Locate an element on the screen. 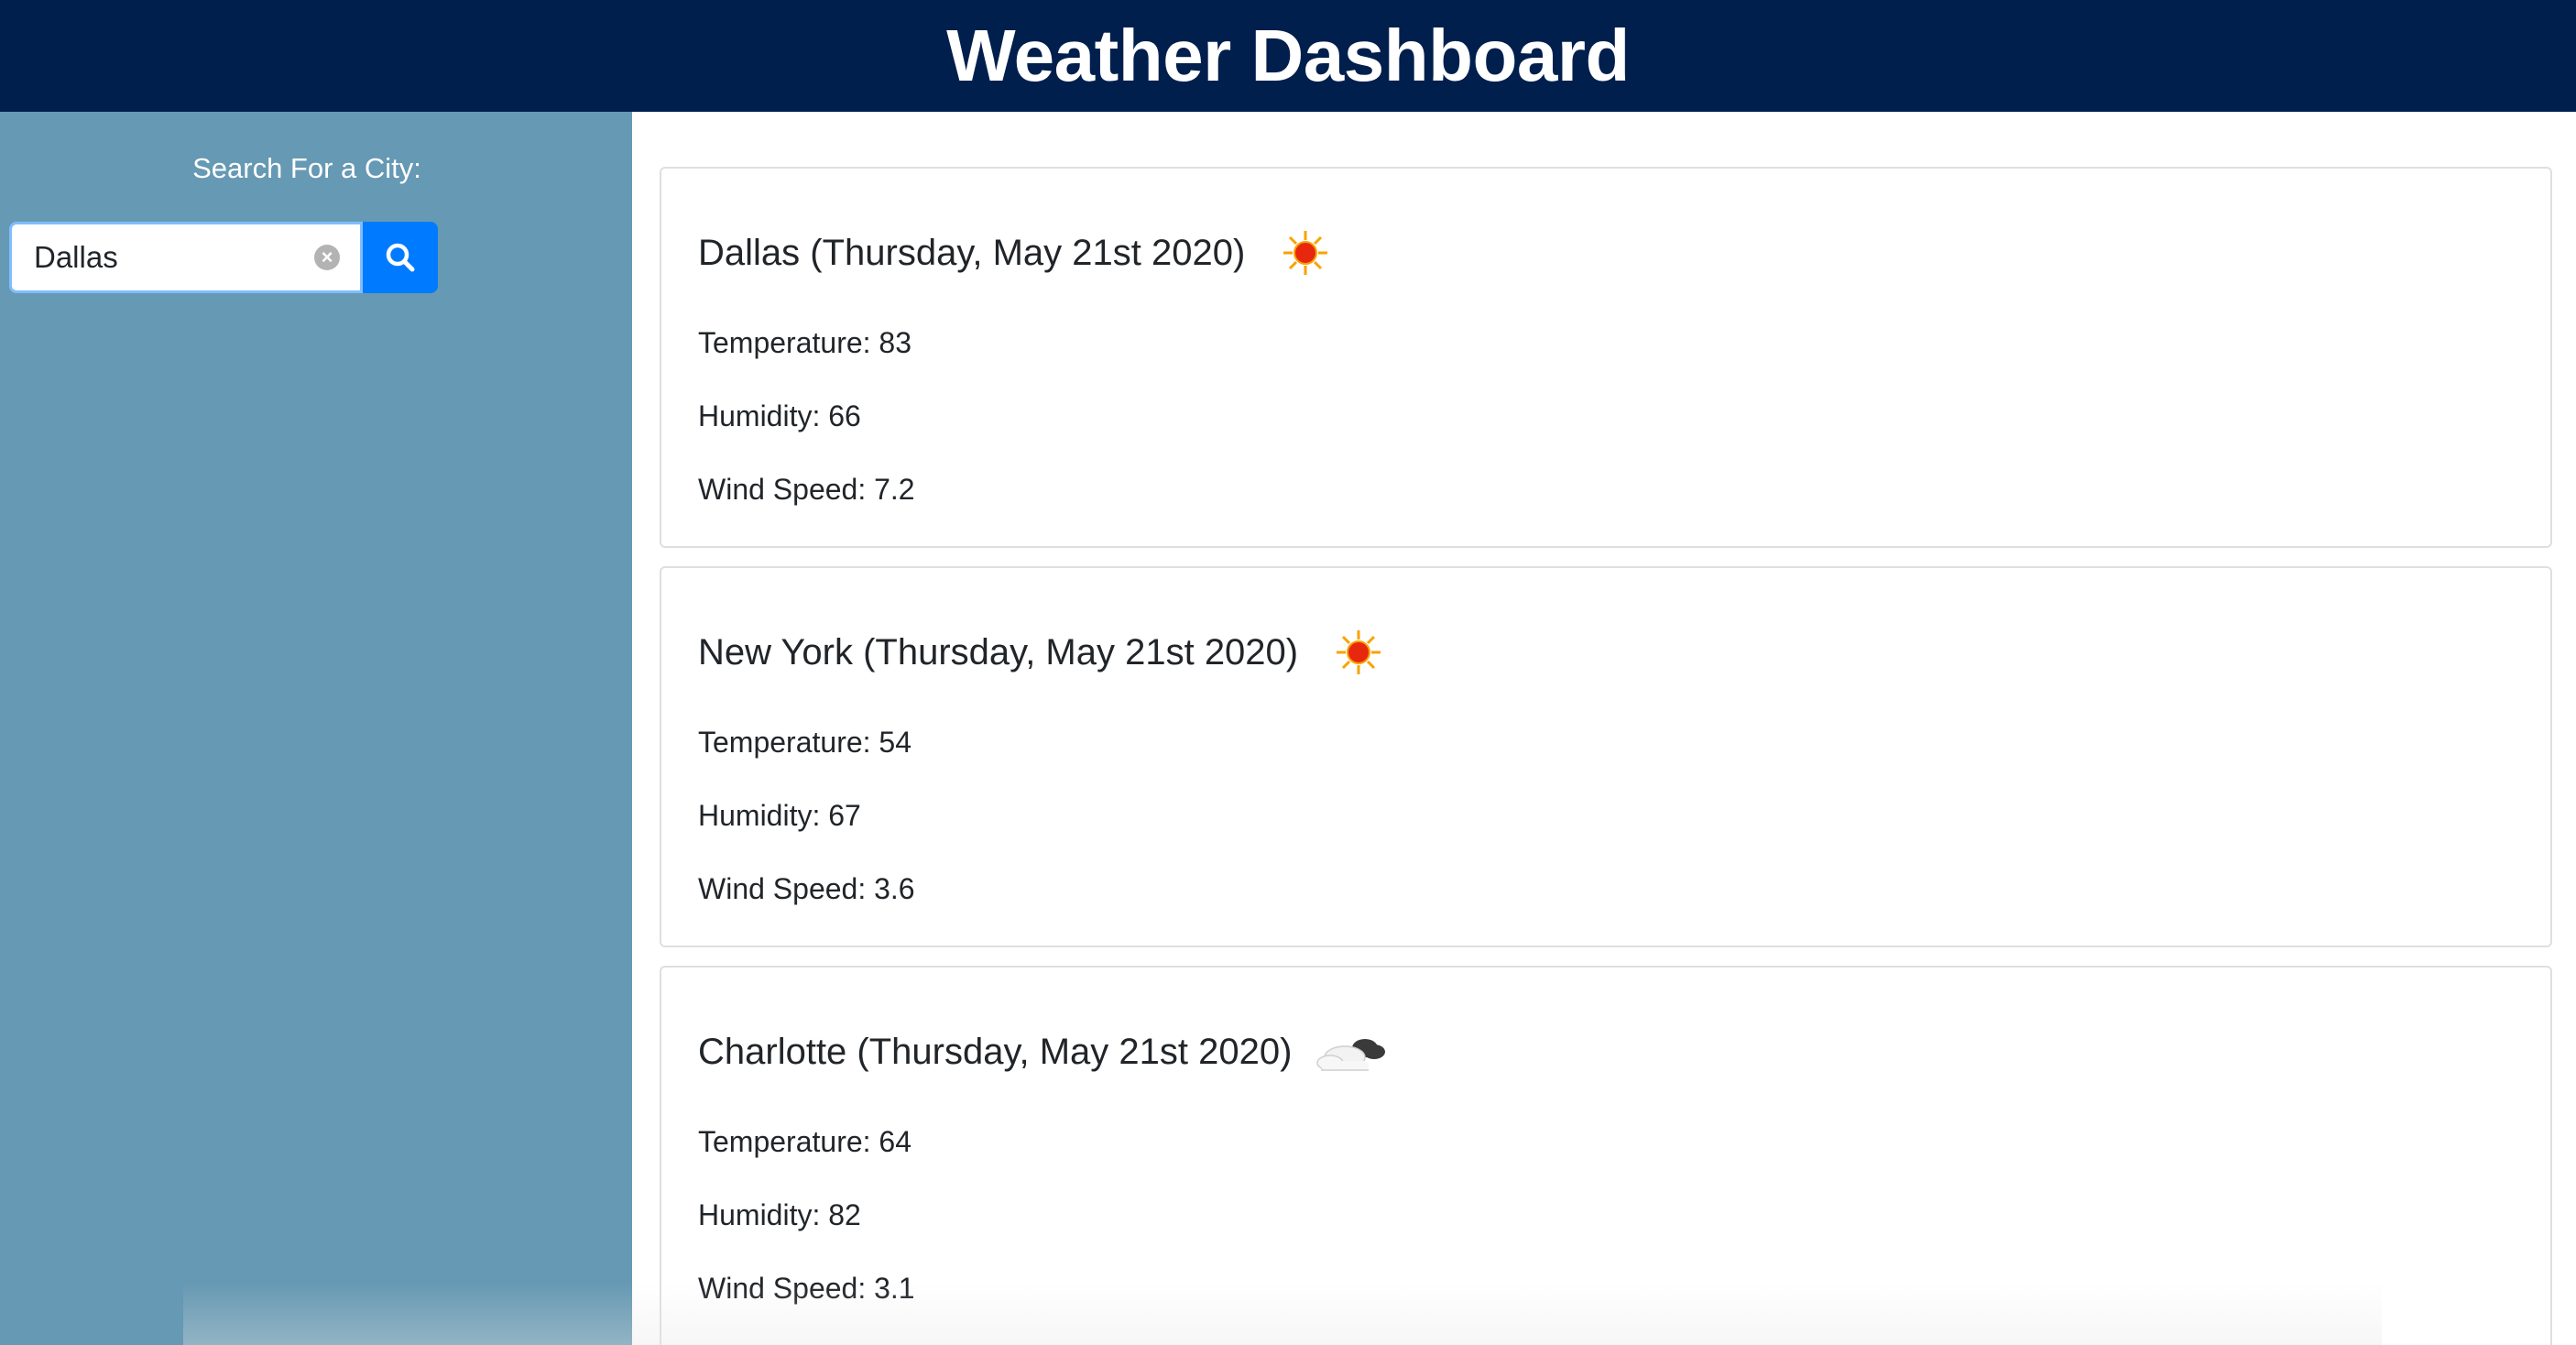 Image resolution: width=2576 pixels, height=1345 pixels. temperature-text: Temperature: 64 is located at coordinates (805, 1141).